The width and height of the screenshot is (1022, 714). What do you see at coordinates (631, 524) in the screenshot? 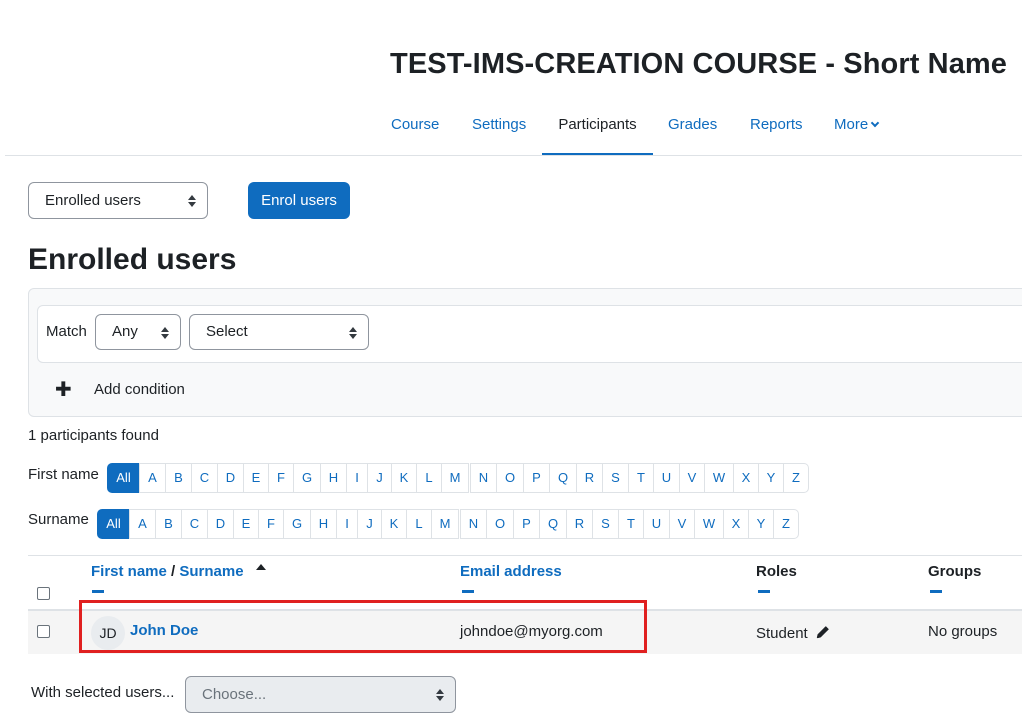
I see `surname-initial: T` at bounding box center [631, 524].